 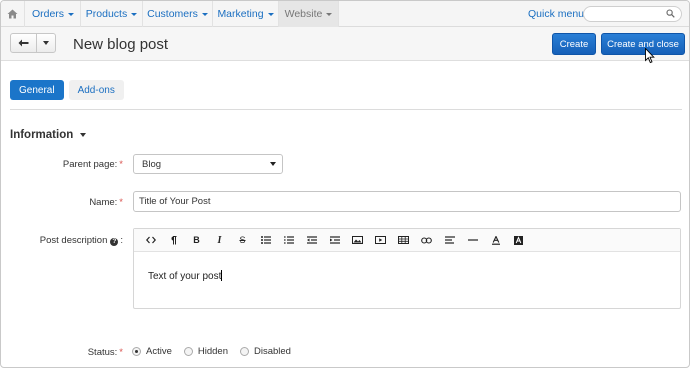 What do you see at coordinates (265, 240) in the screenshot?
I see `bullet-list-icon` at bounding box center [265, 240].